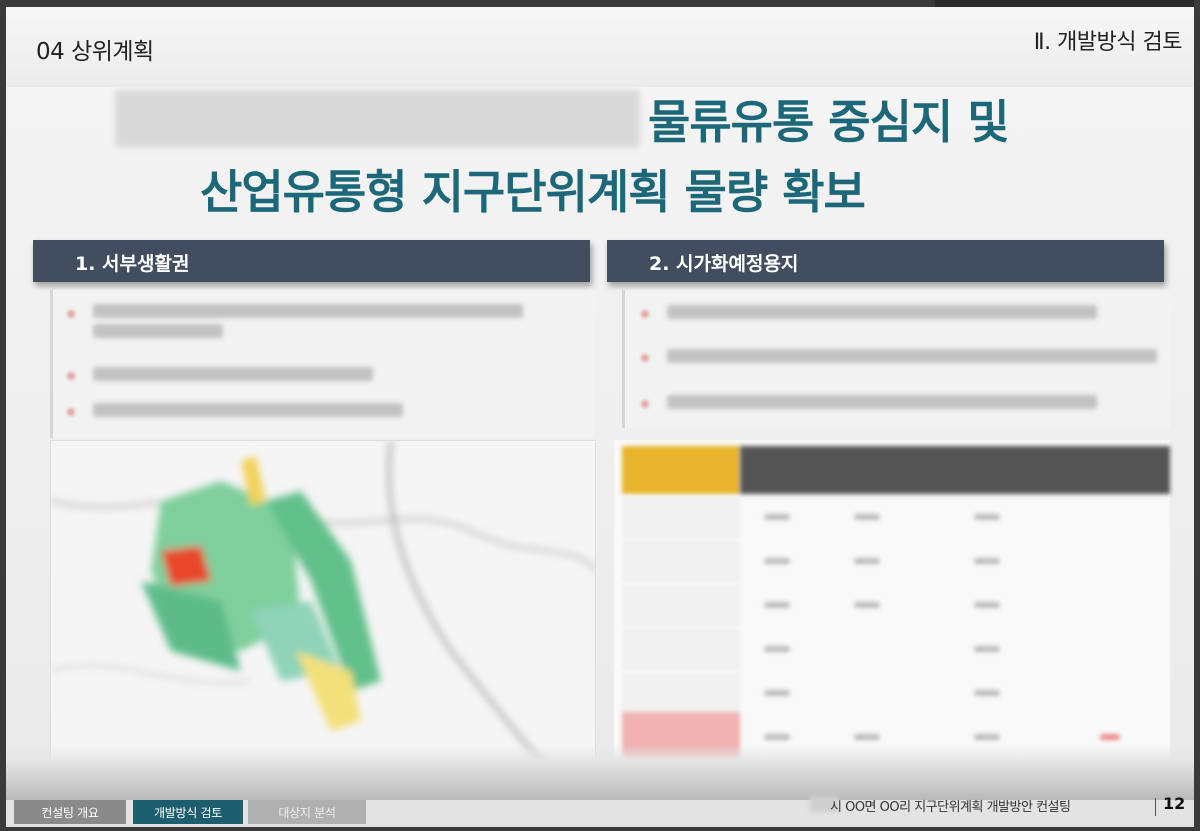 The height and width of the screenshot is (831, 1200). Describe the element at coordinates (533, 192) in the screenshot. I see `headline-line-2: 산업유통형 지구단위계획 물량 확보` at that location.